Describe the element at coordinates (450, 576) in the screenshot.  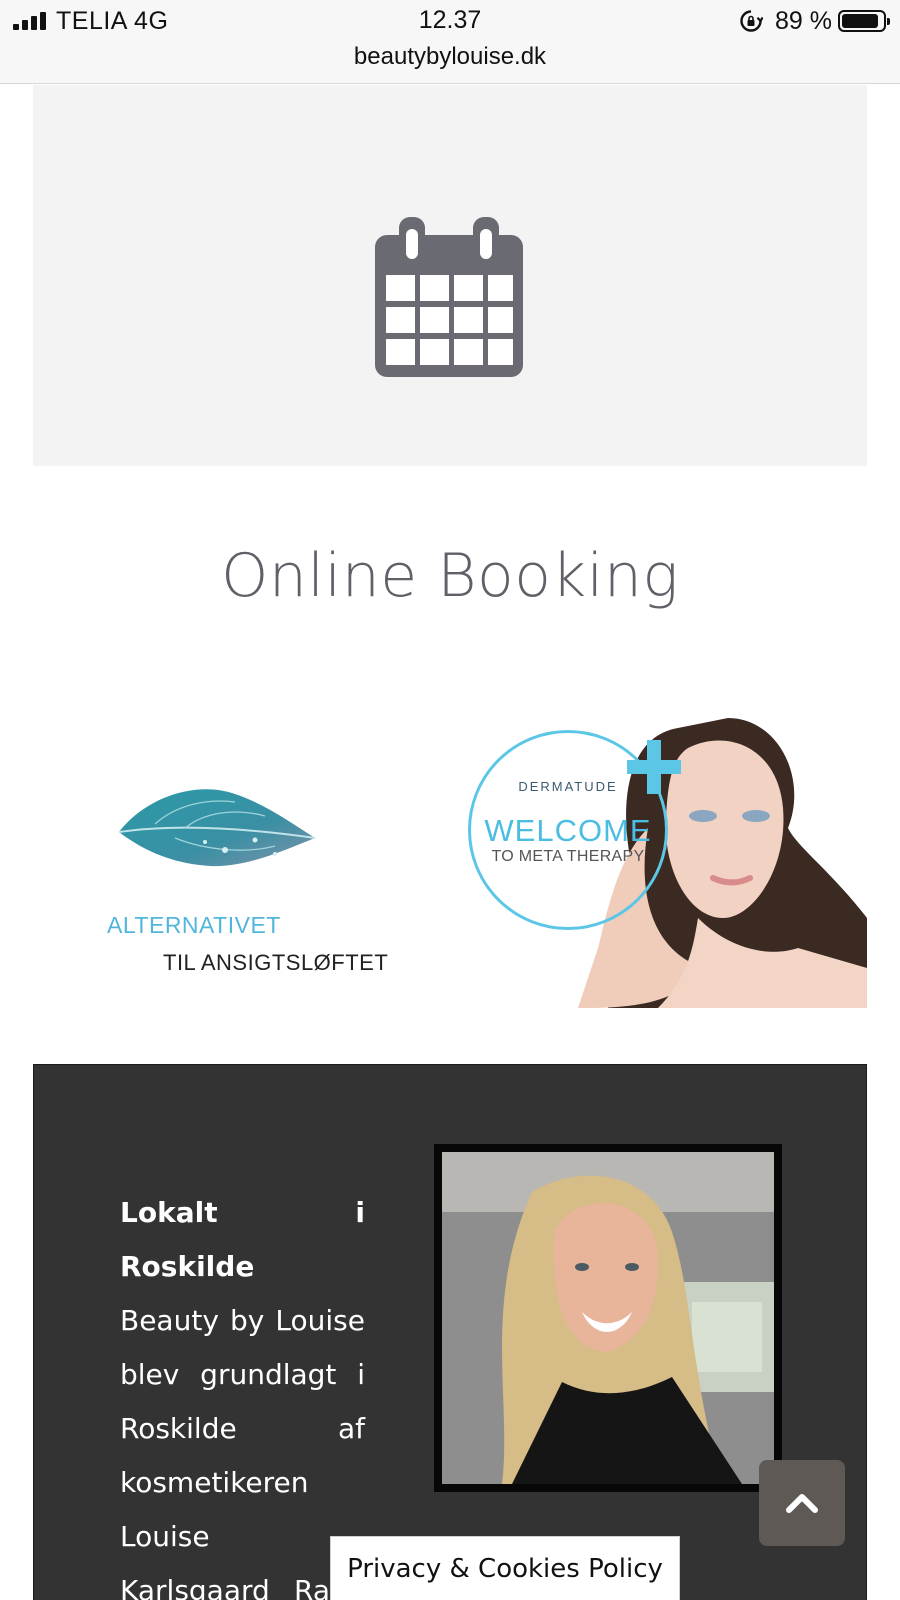
I see `online-booking-title: Online Booking` at that location.